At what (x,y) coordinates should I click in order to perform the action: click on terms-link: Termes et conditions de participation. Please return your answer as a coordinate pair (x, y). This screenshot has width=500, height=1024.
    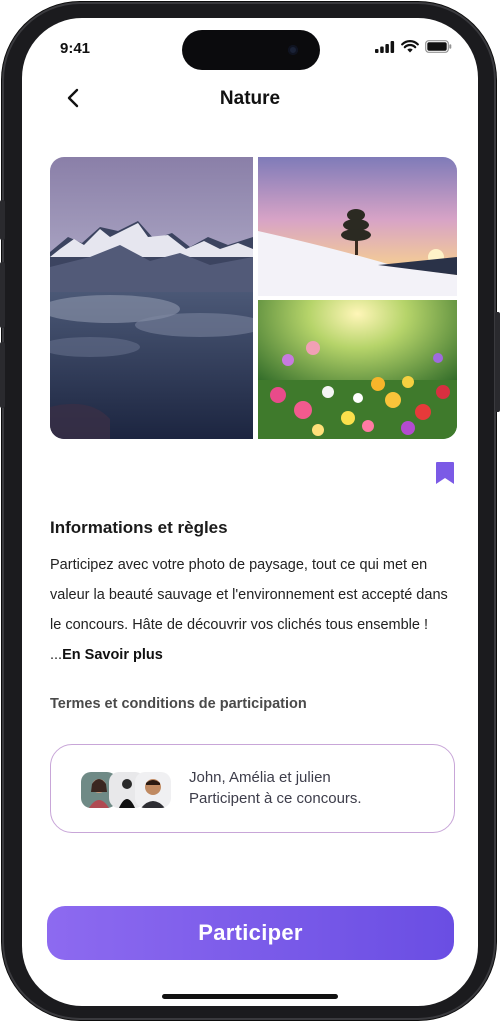
    Looking at the image, I should click on (178, 704).